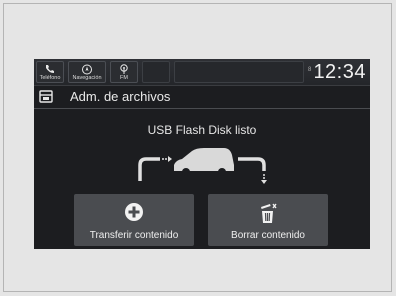 The height and width of the screenshot is (296, 396). I want to click on clock: 12:34, so click(339, 72).